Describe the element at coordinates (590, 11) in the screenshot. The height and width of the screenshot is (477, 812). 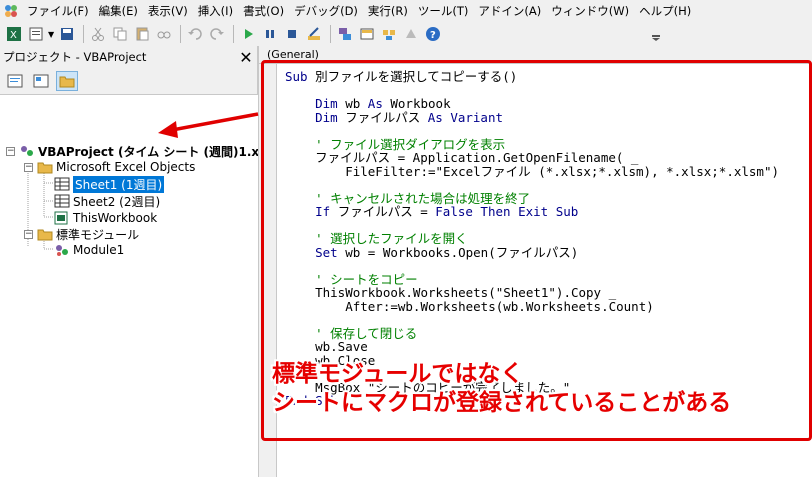
I see `menu-item: ウィンドウ(W)` at that location.